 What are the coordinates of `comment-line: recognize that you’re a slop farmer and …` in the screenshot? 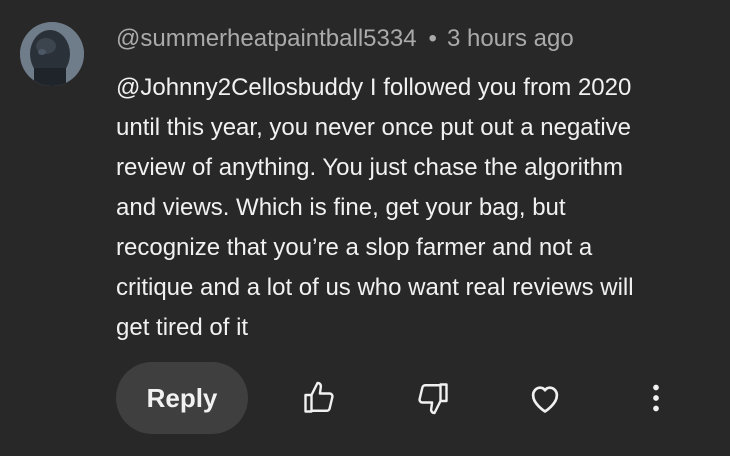 It's located at (354, 247).